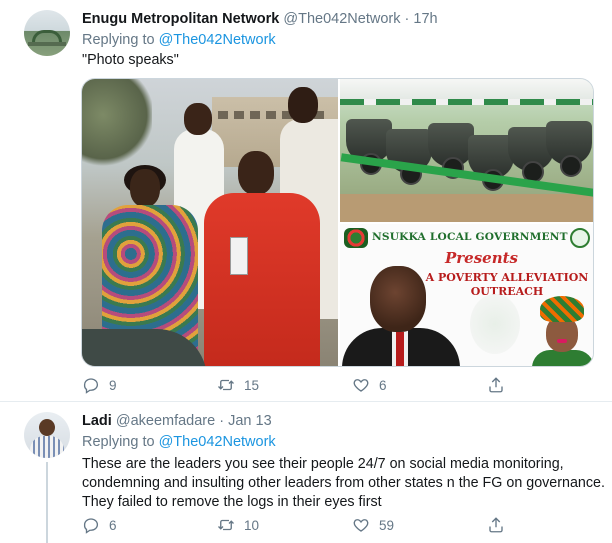 The height and width of the screenshot is (543, 612). Describe the element at coordinates (356, 238) in the screenshot. I see `coat-of-arms-icon` at that location.